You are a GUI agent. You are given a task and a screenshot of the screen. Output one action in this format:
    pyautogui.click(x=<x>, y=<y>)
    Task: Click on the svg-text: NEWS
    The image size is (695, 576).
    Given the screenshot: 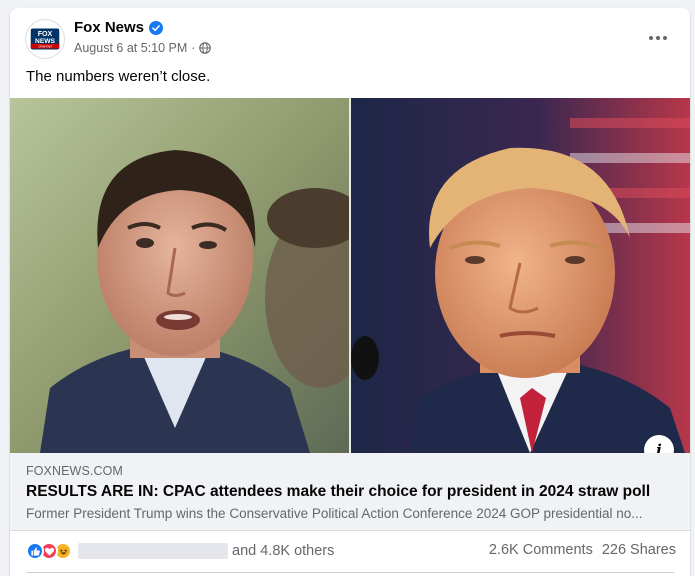 What is the action you would take?
    pyautogui.click(x=45, y=41)
    